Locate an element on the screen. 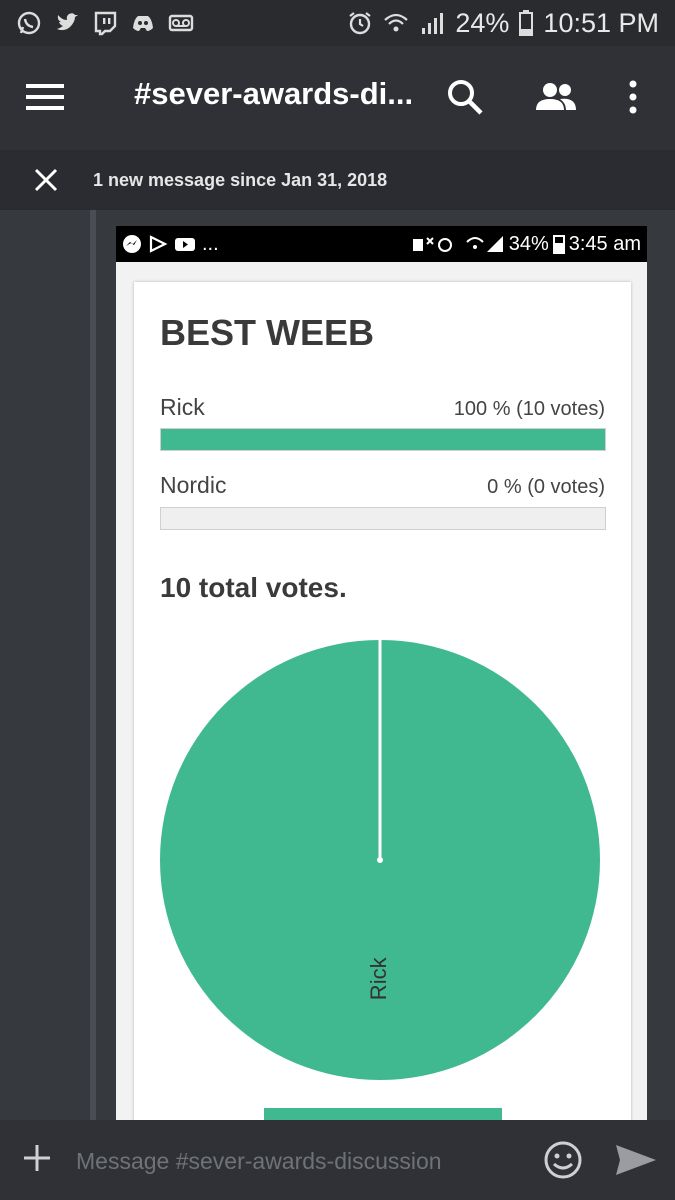  whatsapp-icon is located at coordinates (29, 23).